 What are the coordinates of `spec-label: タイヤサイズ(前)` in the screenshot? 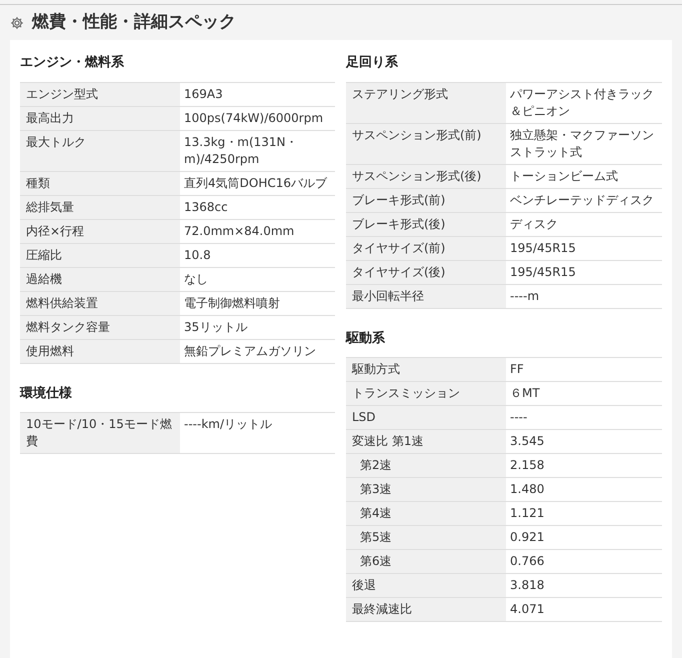 It's located at (426, 248).